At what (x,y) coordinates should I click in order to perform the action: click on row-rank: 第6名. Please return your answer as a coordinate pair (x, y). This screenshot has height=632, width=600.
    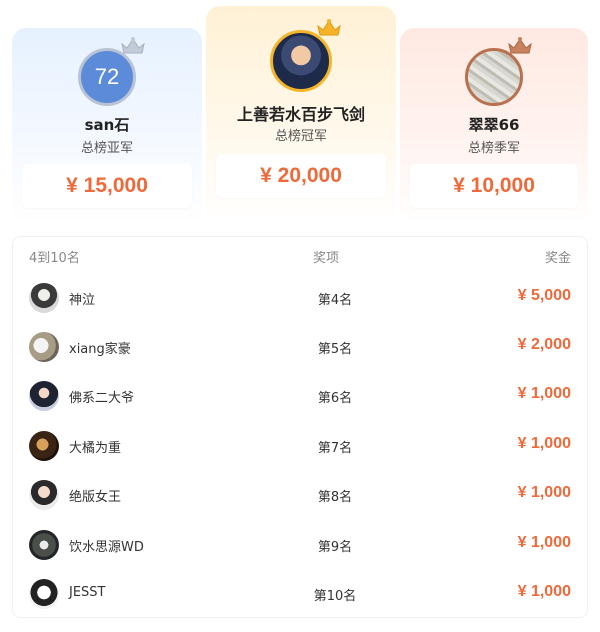
    Looking at the image, I should click on (335, 398).